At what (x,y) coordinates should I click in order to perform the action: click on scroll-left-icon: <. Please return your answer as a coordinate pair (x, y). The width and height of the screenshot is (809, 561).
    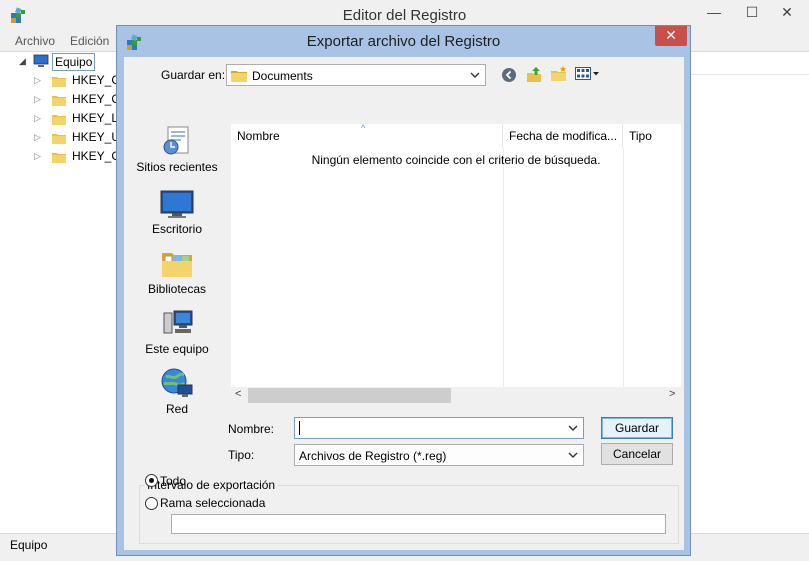
    Looking at the image, I should click on (238, 394).